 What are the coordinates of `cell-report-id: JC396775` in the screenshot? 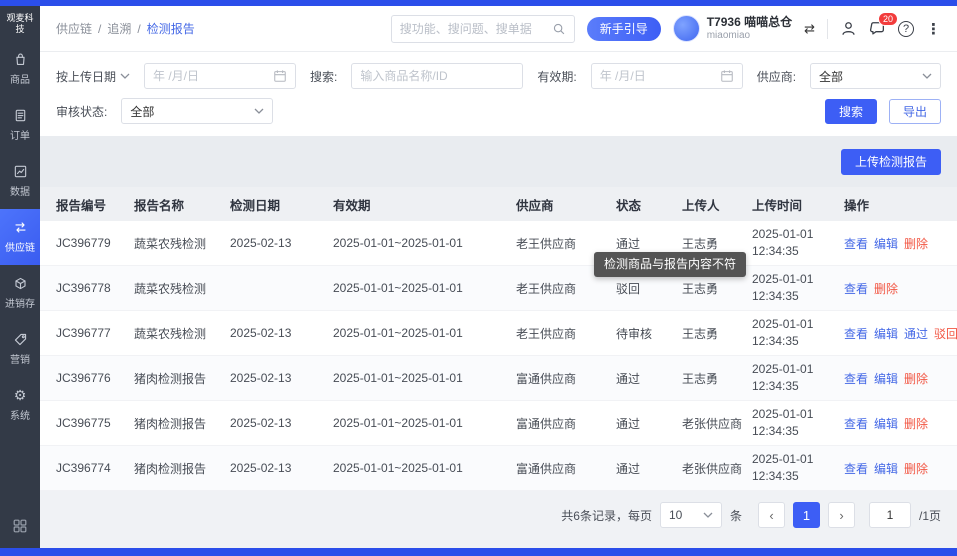 It's located at (83, 423).